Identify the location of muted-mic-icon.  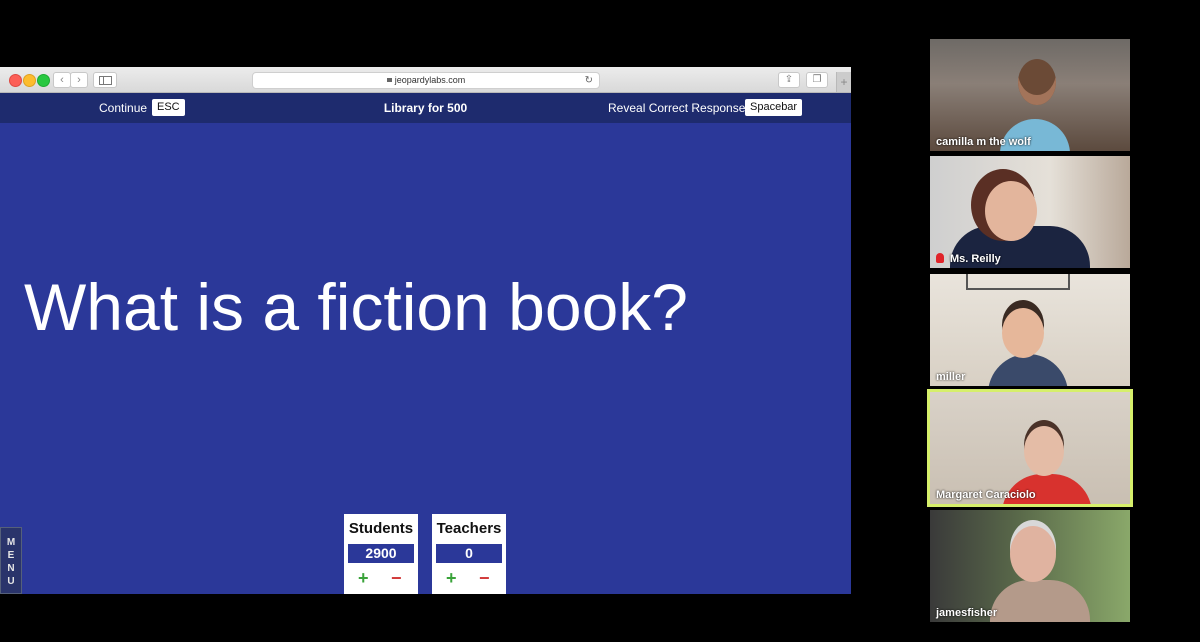
(940, 258).